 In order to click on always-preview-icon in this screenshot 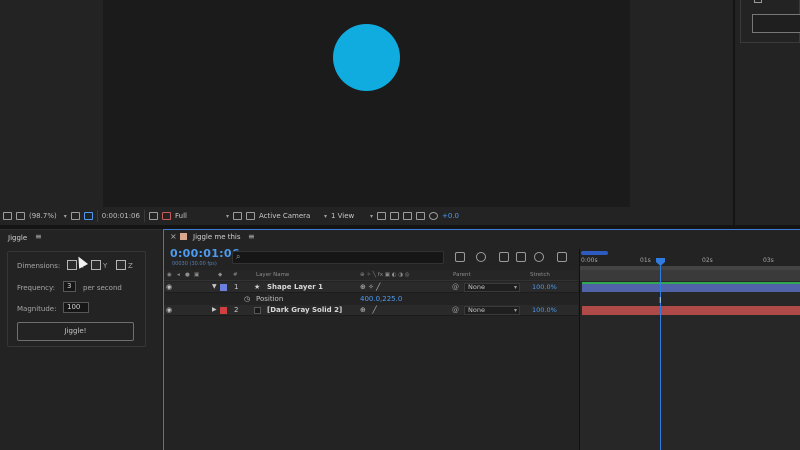, I will do `click(7, 216)`.